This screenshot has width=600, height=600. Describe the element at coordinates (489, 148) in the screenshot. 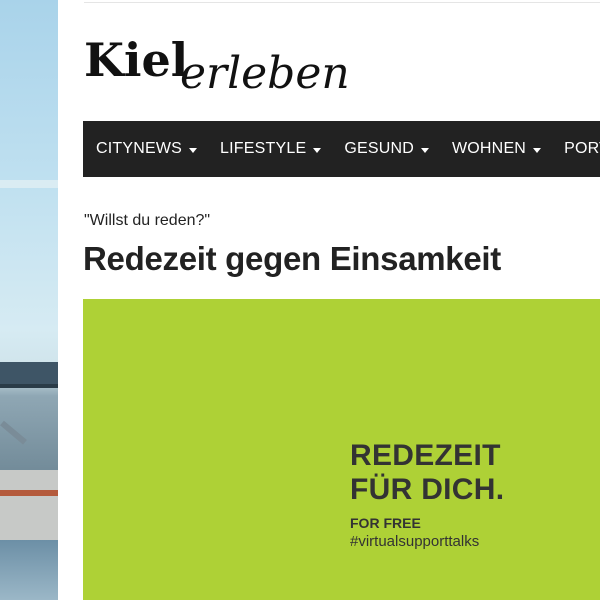

I see `nav-item-label: WOHNEN` at that location.